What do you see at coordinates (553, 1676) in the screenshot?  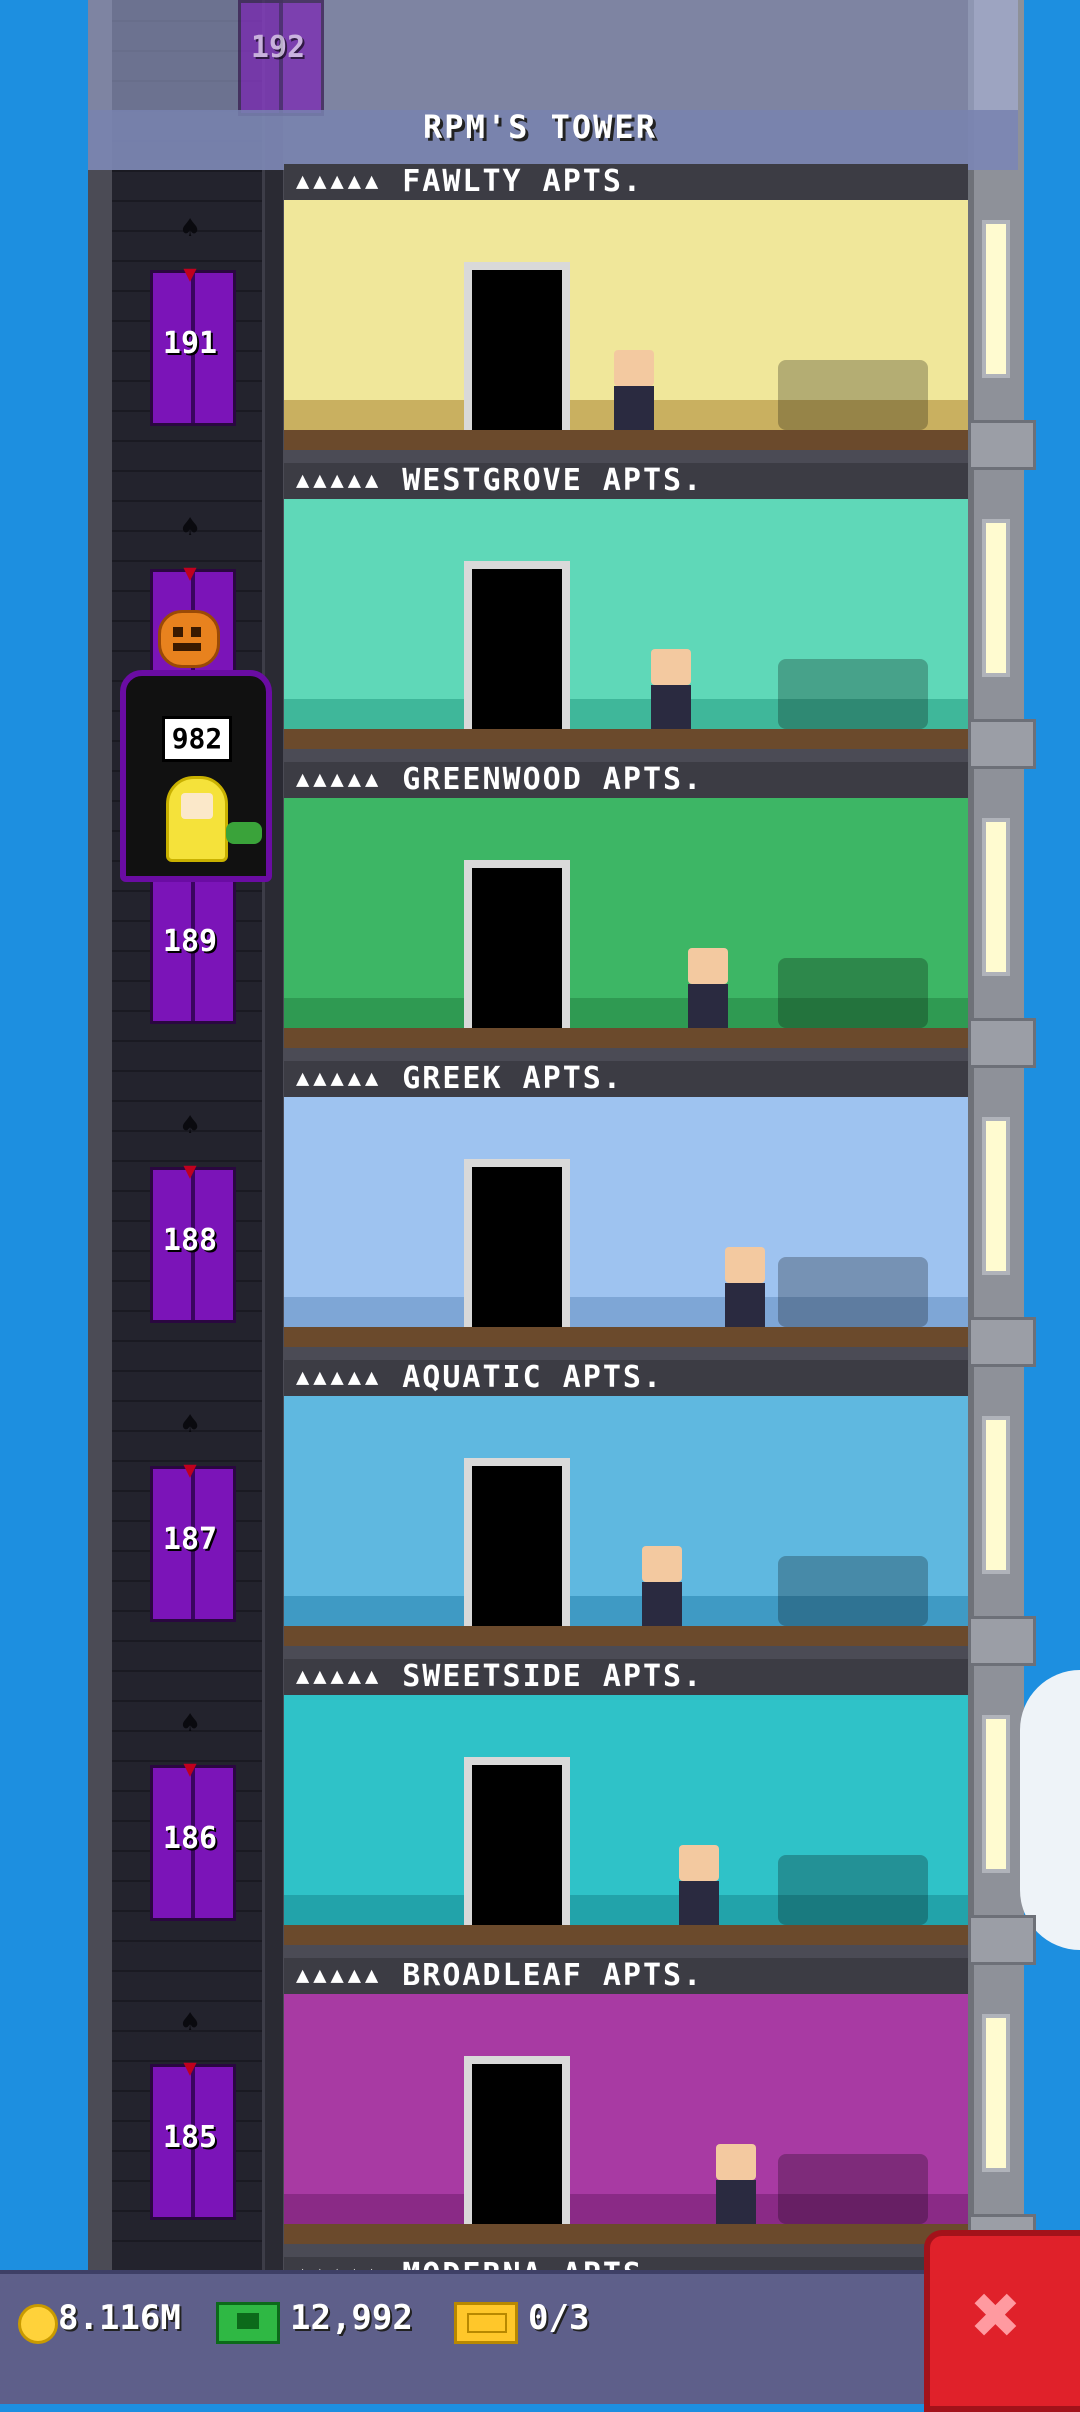 I see `floor-sign-label: SWEETSIDE APTS.` at bounding box center [553, 1676].